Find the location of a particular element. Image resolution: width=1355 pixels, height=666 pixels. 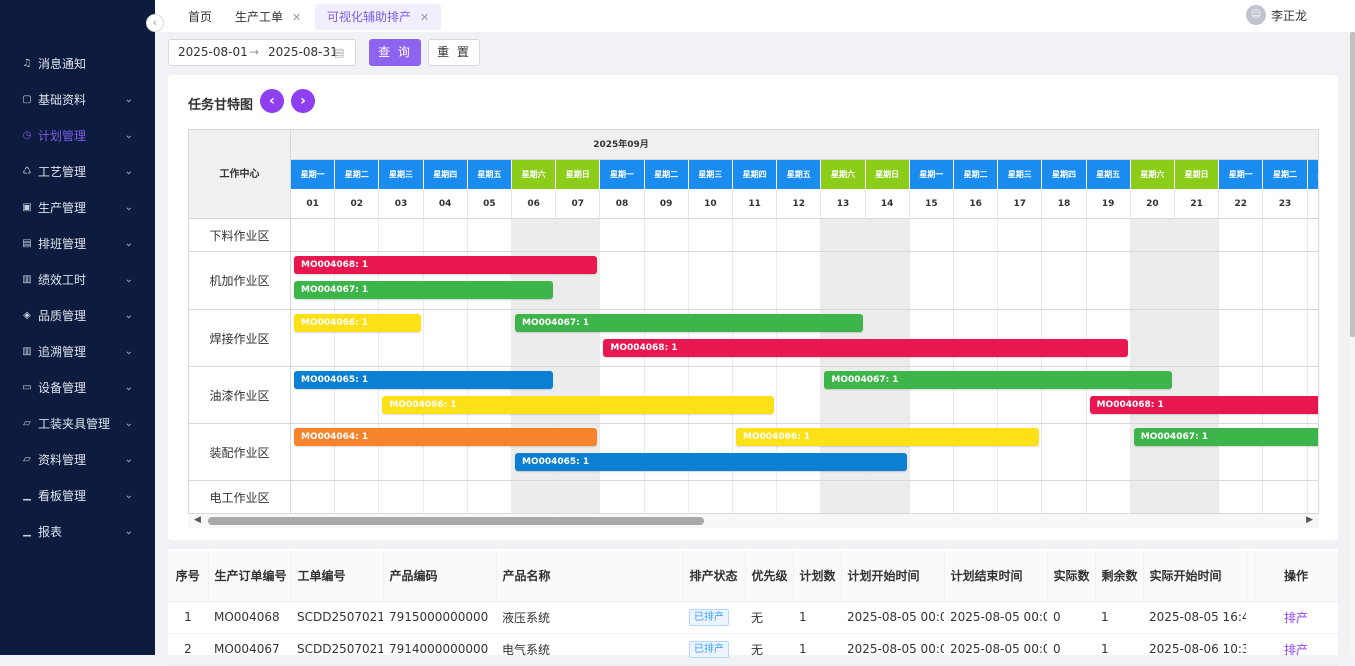

date-range-picker: 2025-08-01 → 2025-08-31 ▤ is located at coordinates (262, 52).